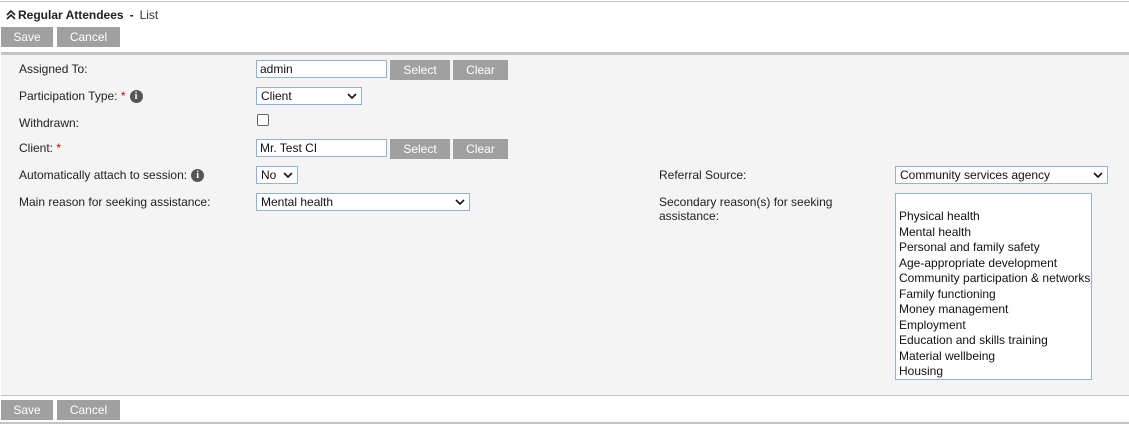 The height and width of the screenshot is (428, 1129). I want to click on auto-attach-label: Automatically attach to session: i, so click(112, 175).